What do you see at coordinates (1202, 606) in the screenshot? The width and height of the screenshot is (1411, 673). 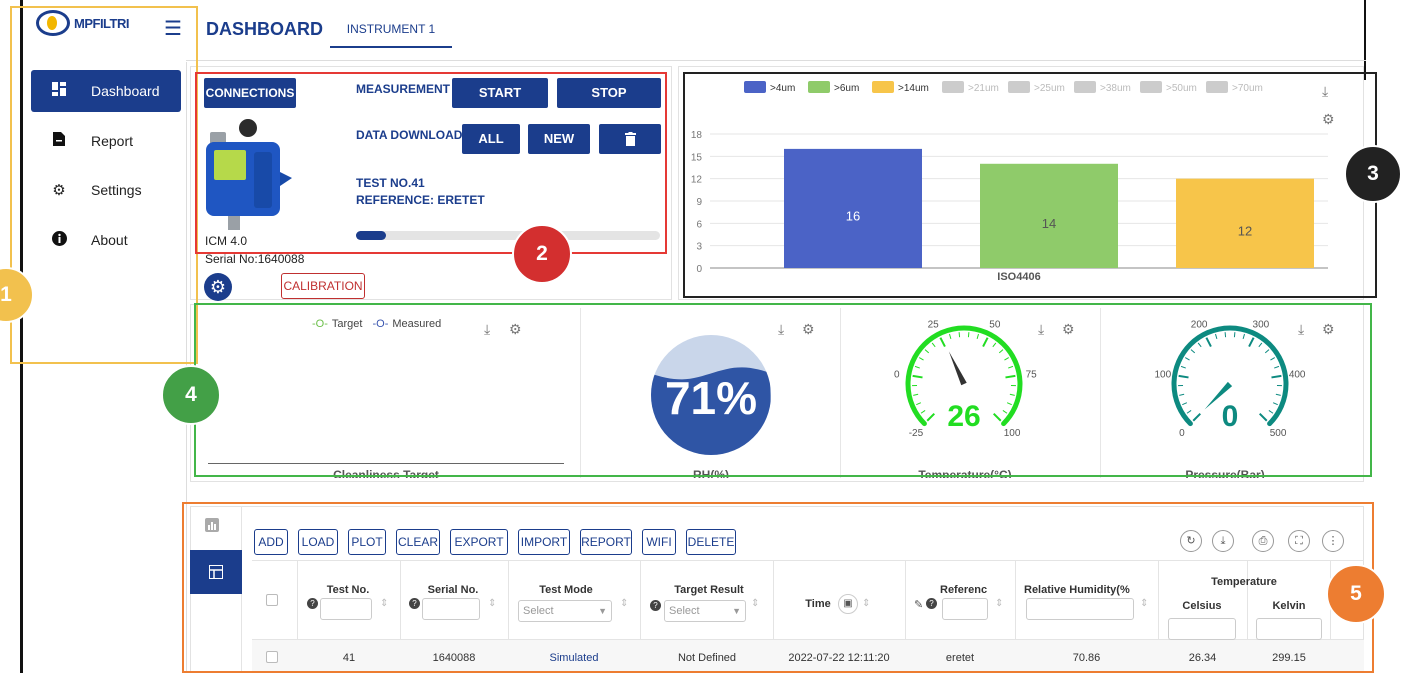 I see `col-celsius: Celsius` at bounding box center [1202, 606].